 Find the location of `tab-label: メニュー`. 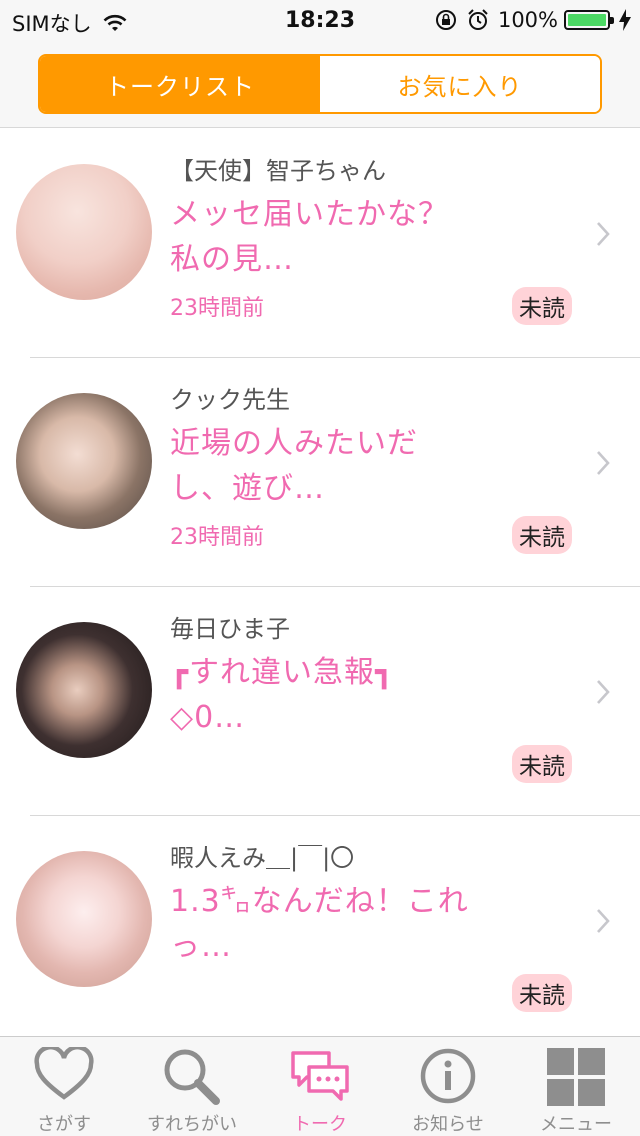

tab-label: メニュー is located at coordinates (576, 1124).